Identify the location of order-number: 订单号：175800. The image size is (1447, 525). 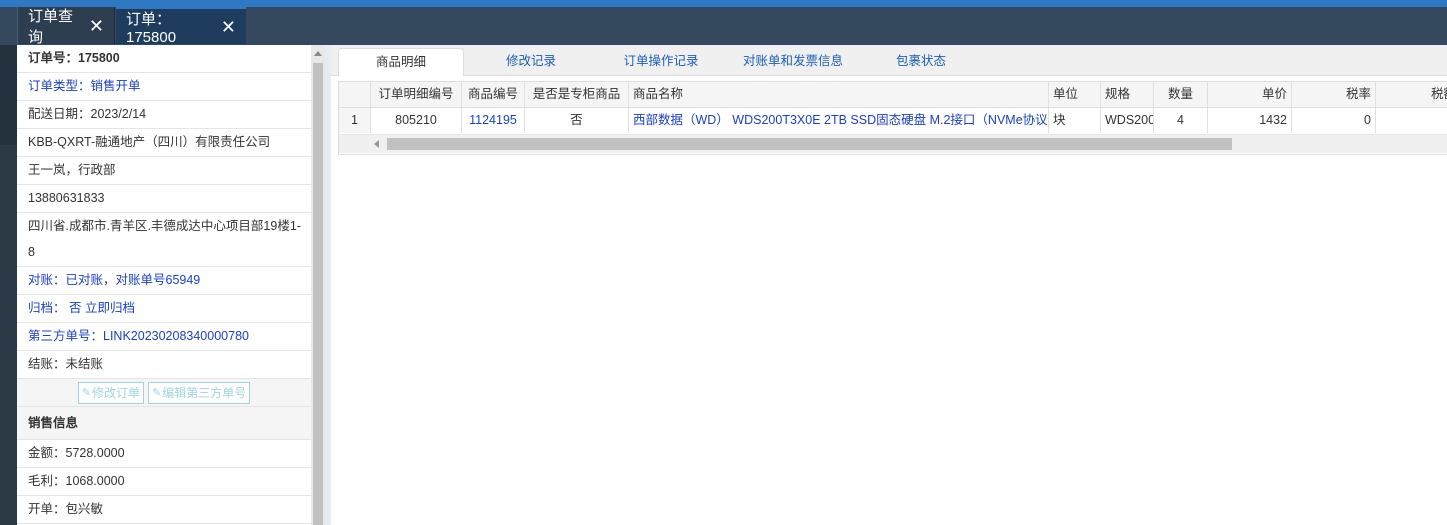
(164, 59).